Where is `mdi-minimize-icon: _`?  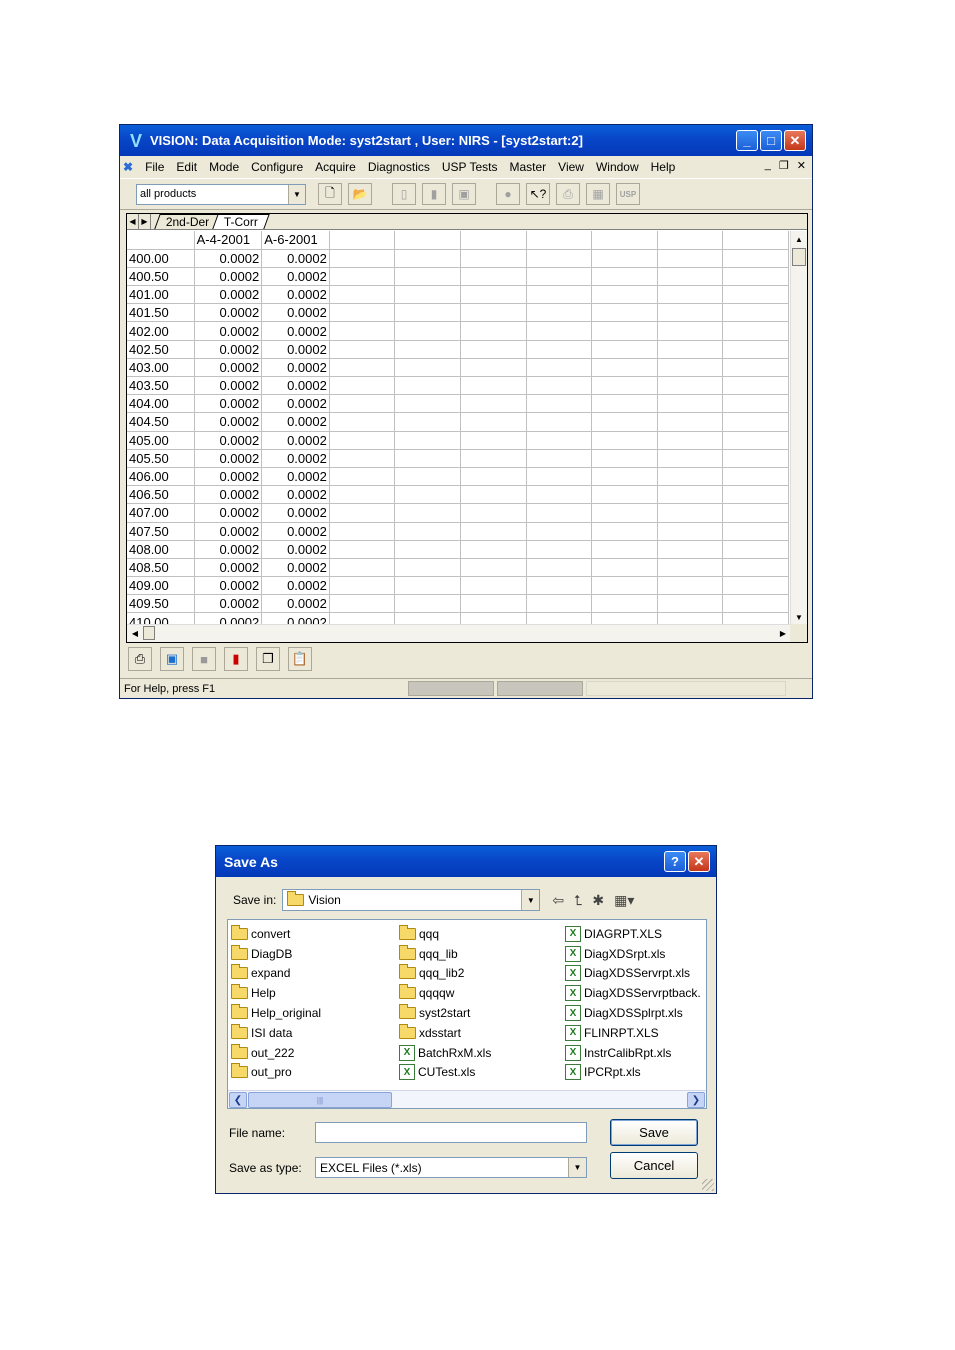 mdi-minimize-icon: _ is located at coordinates (768, 165).